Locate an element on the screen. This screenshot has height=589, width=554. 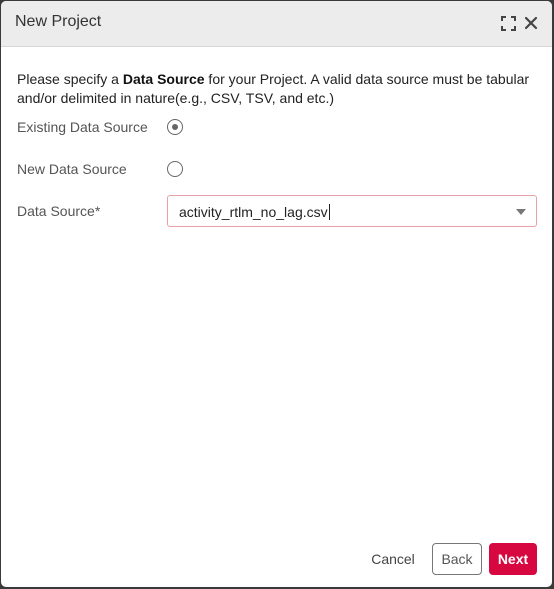
data-source-select: activity_rtlm_no_lag.csv is located at coordinates (352, 211).